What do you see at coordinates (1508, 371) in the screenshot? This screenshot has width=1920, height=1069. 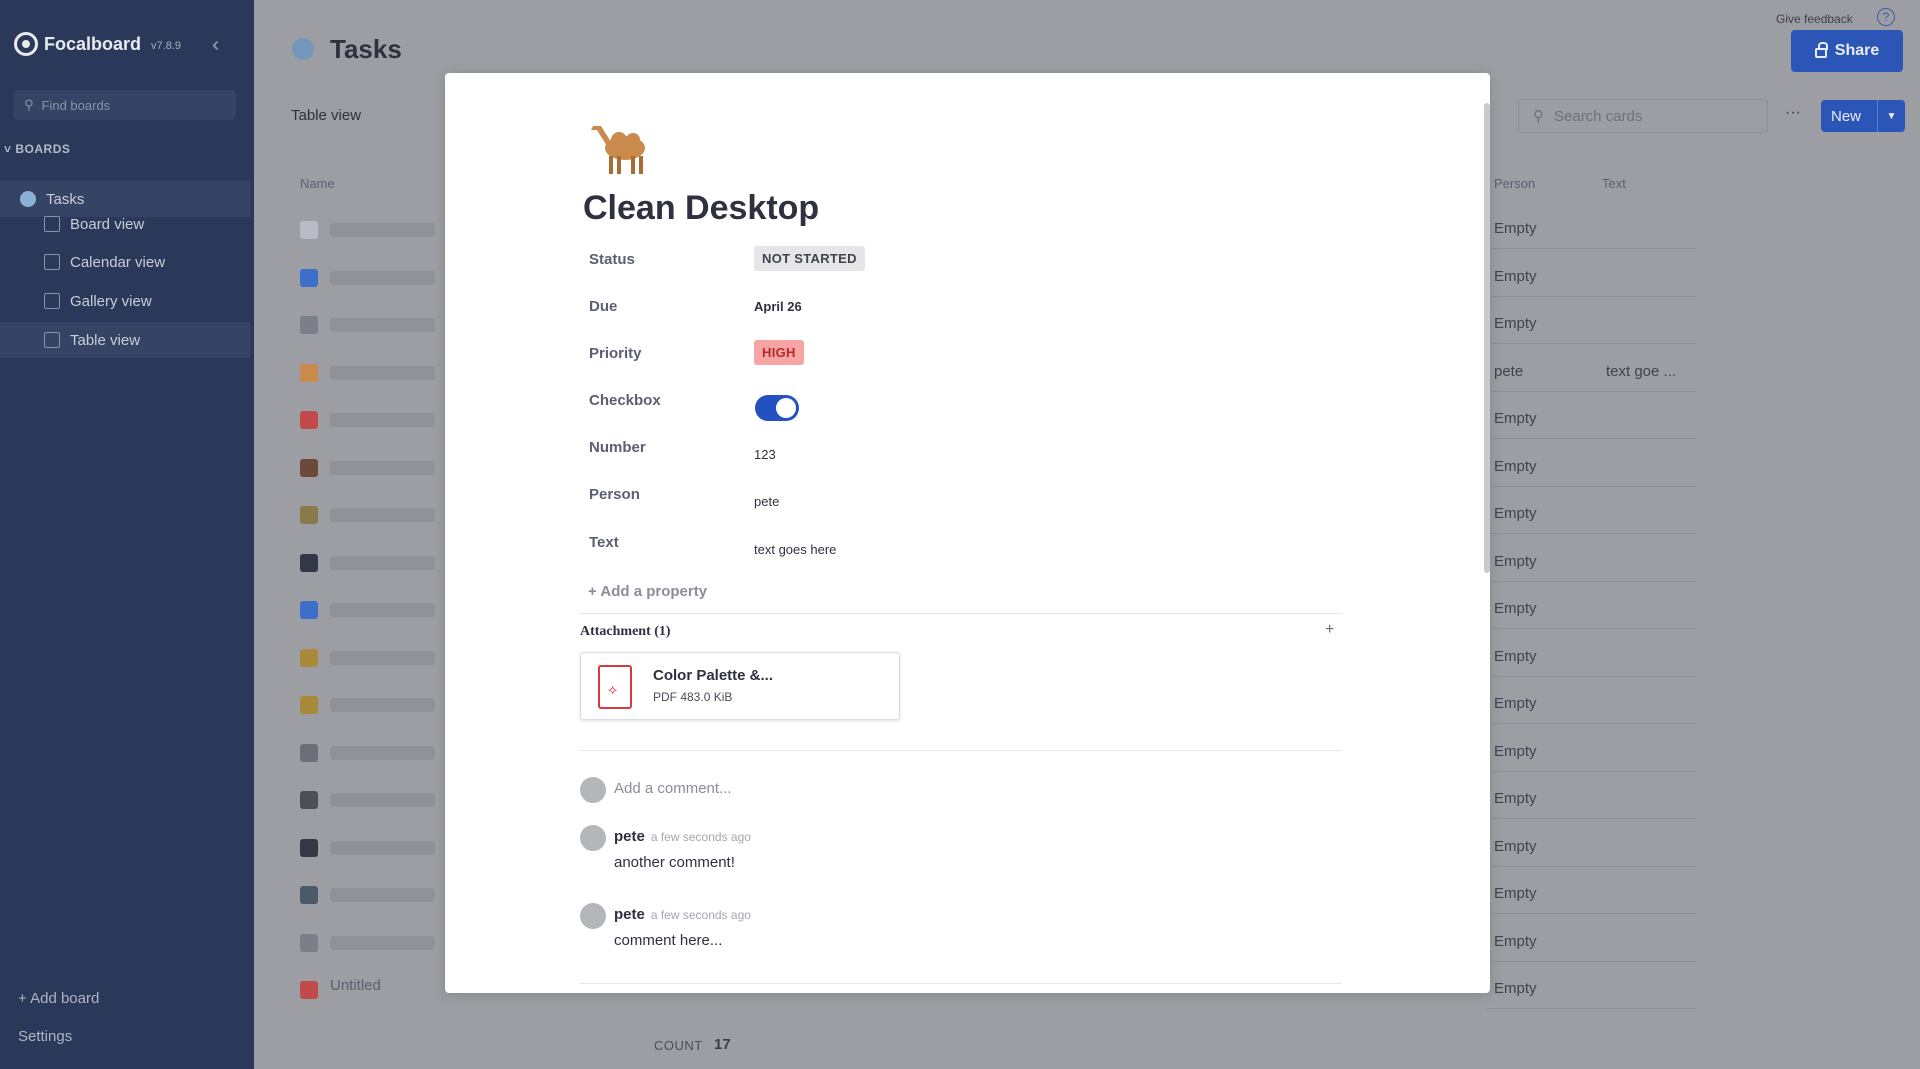 I see `person-cell: pete` at bounding box center [1508, 371].